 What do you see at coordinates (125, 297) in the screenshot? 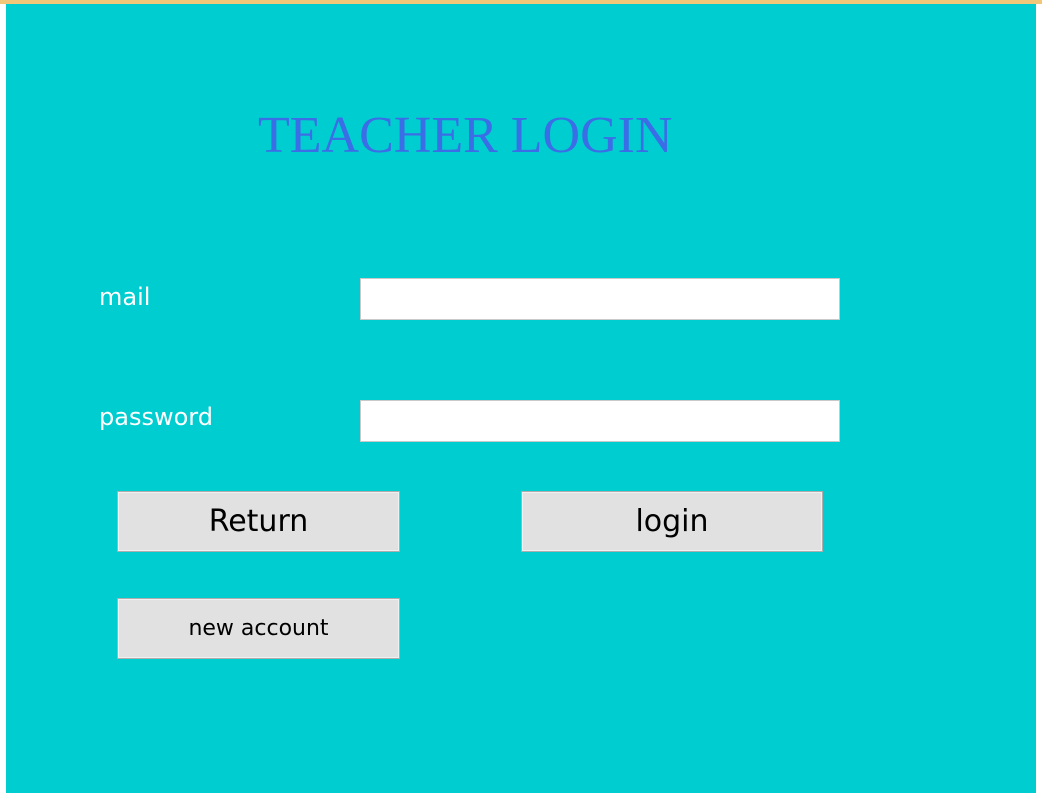
I see `mail-label: mail` at bounding box center [125, 297].